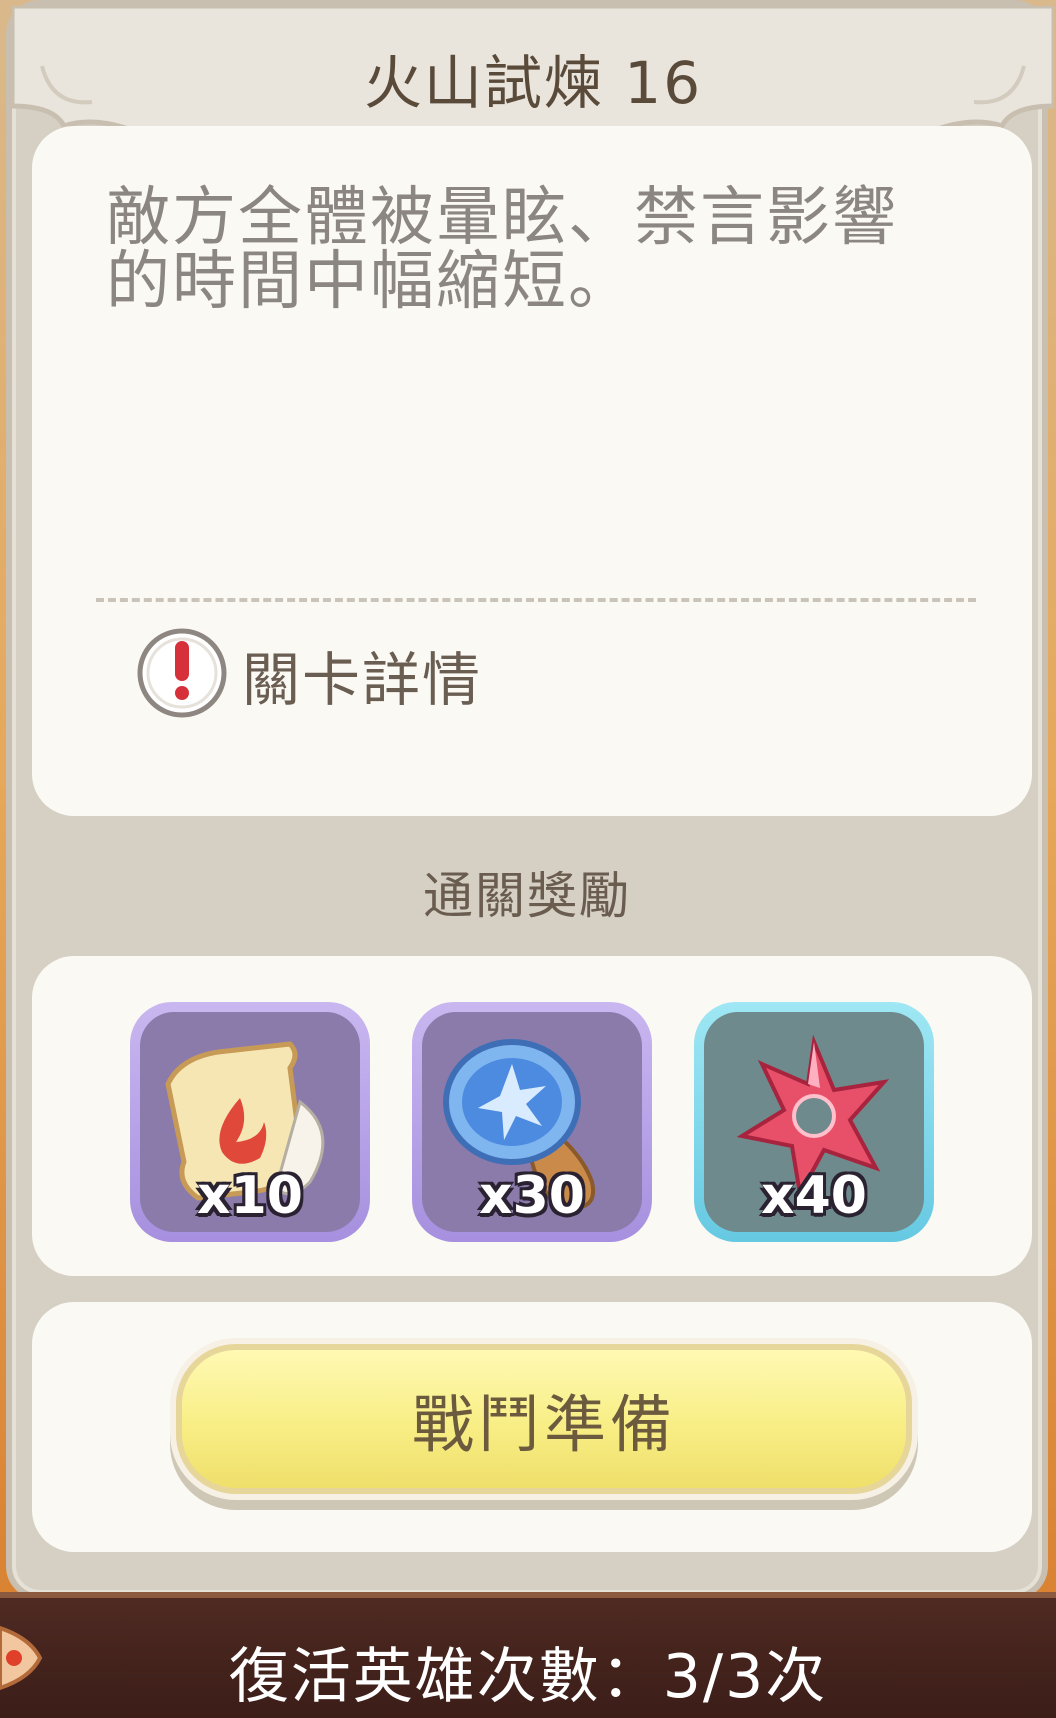  What do you see at coordinates (543, 1424) in the screenshot?
I see `battle-prepare-label: 戰鬥準備` at bounding box center [543, 1424].